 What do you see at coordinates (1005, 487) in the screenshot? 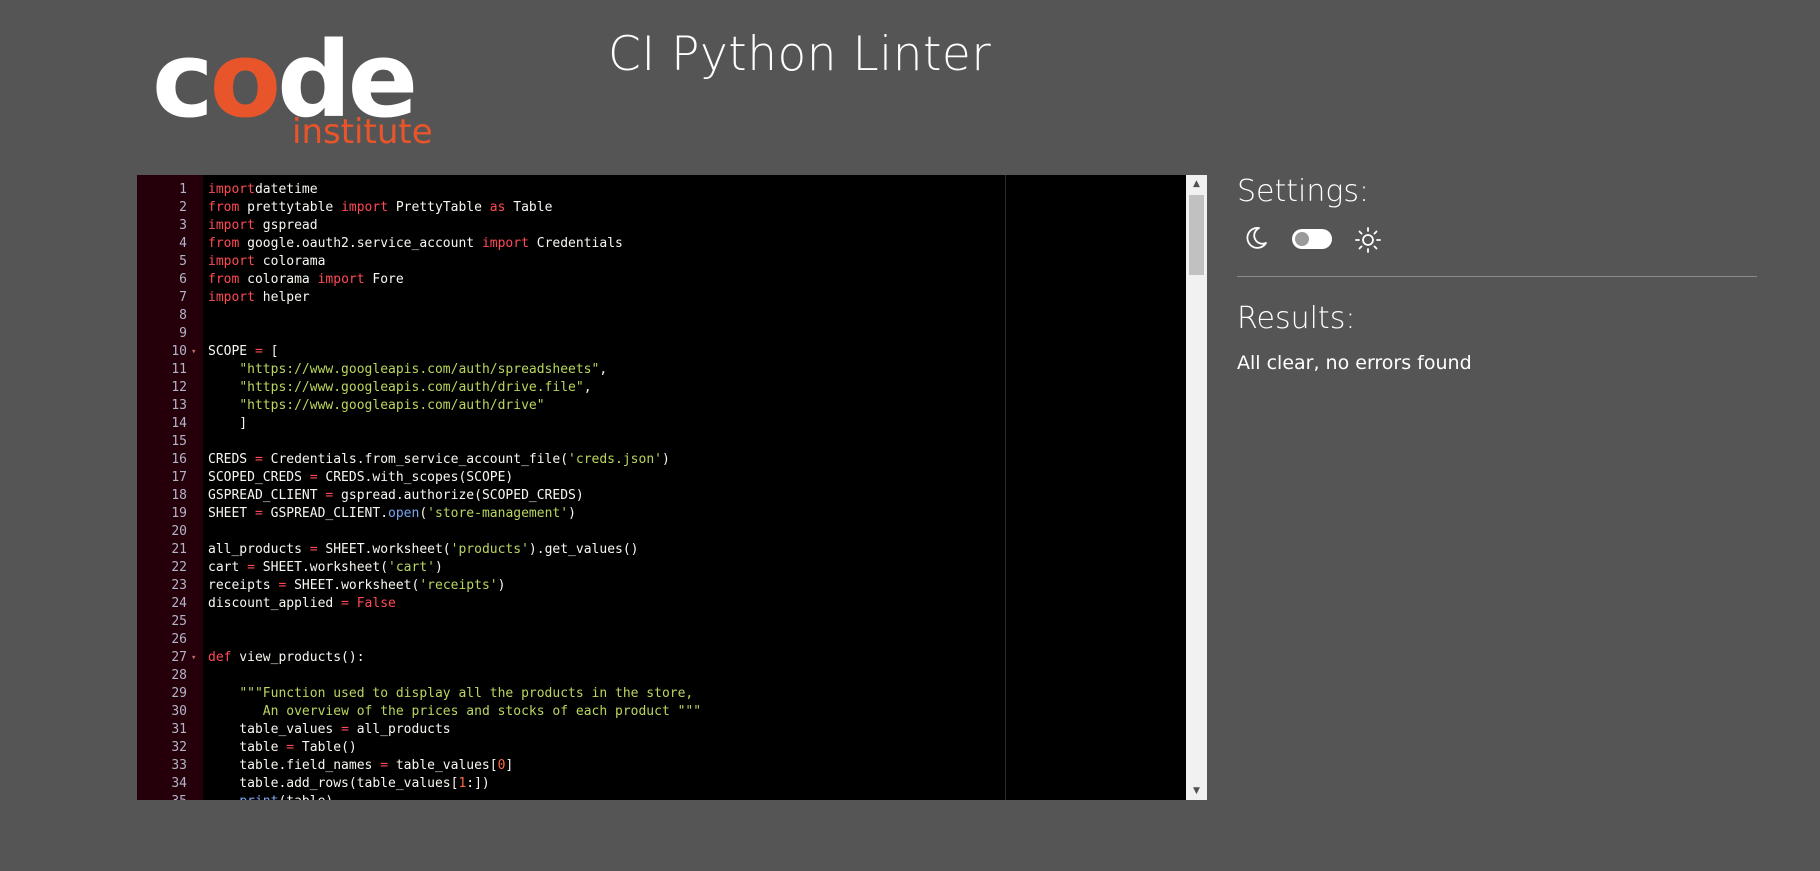
I see `print-margin-line` at bounding box center [1005, 487].